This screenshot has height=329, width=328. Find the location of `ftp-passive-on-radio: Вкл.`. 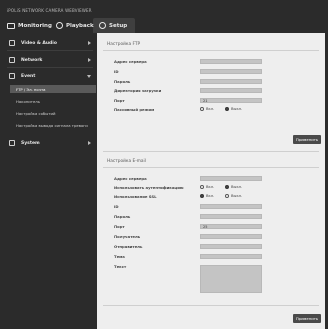

ftp-passive-on-radio: Вкл. is located at coordinates (207, 109).